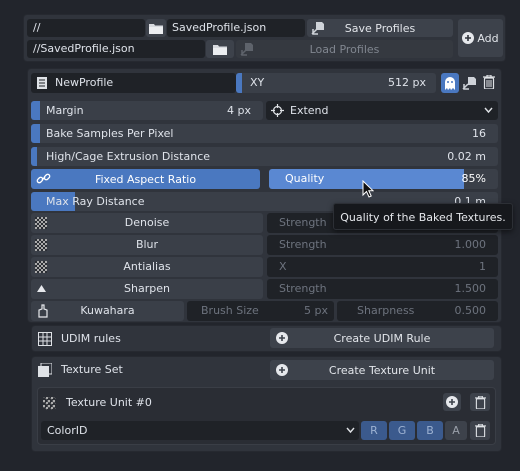  What do you see at coordinates (470, 310) in the screenshot?
I see `sharpness-value: 0.500` at bounding box center [470, 310].